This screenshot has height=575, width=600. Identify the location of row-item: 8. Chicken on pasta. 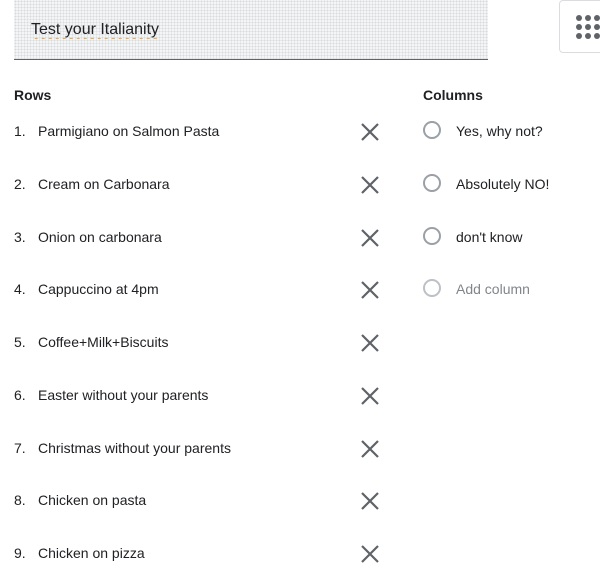
(199, 501).